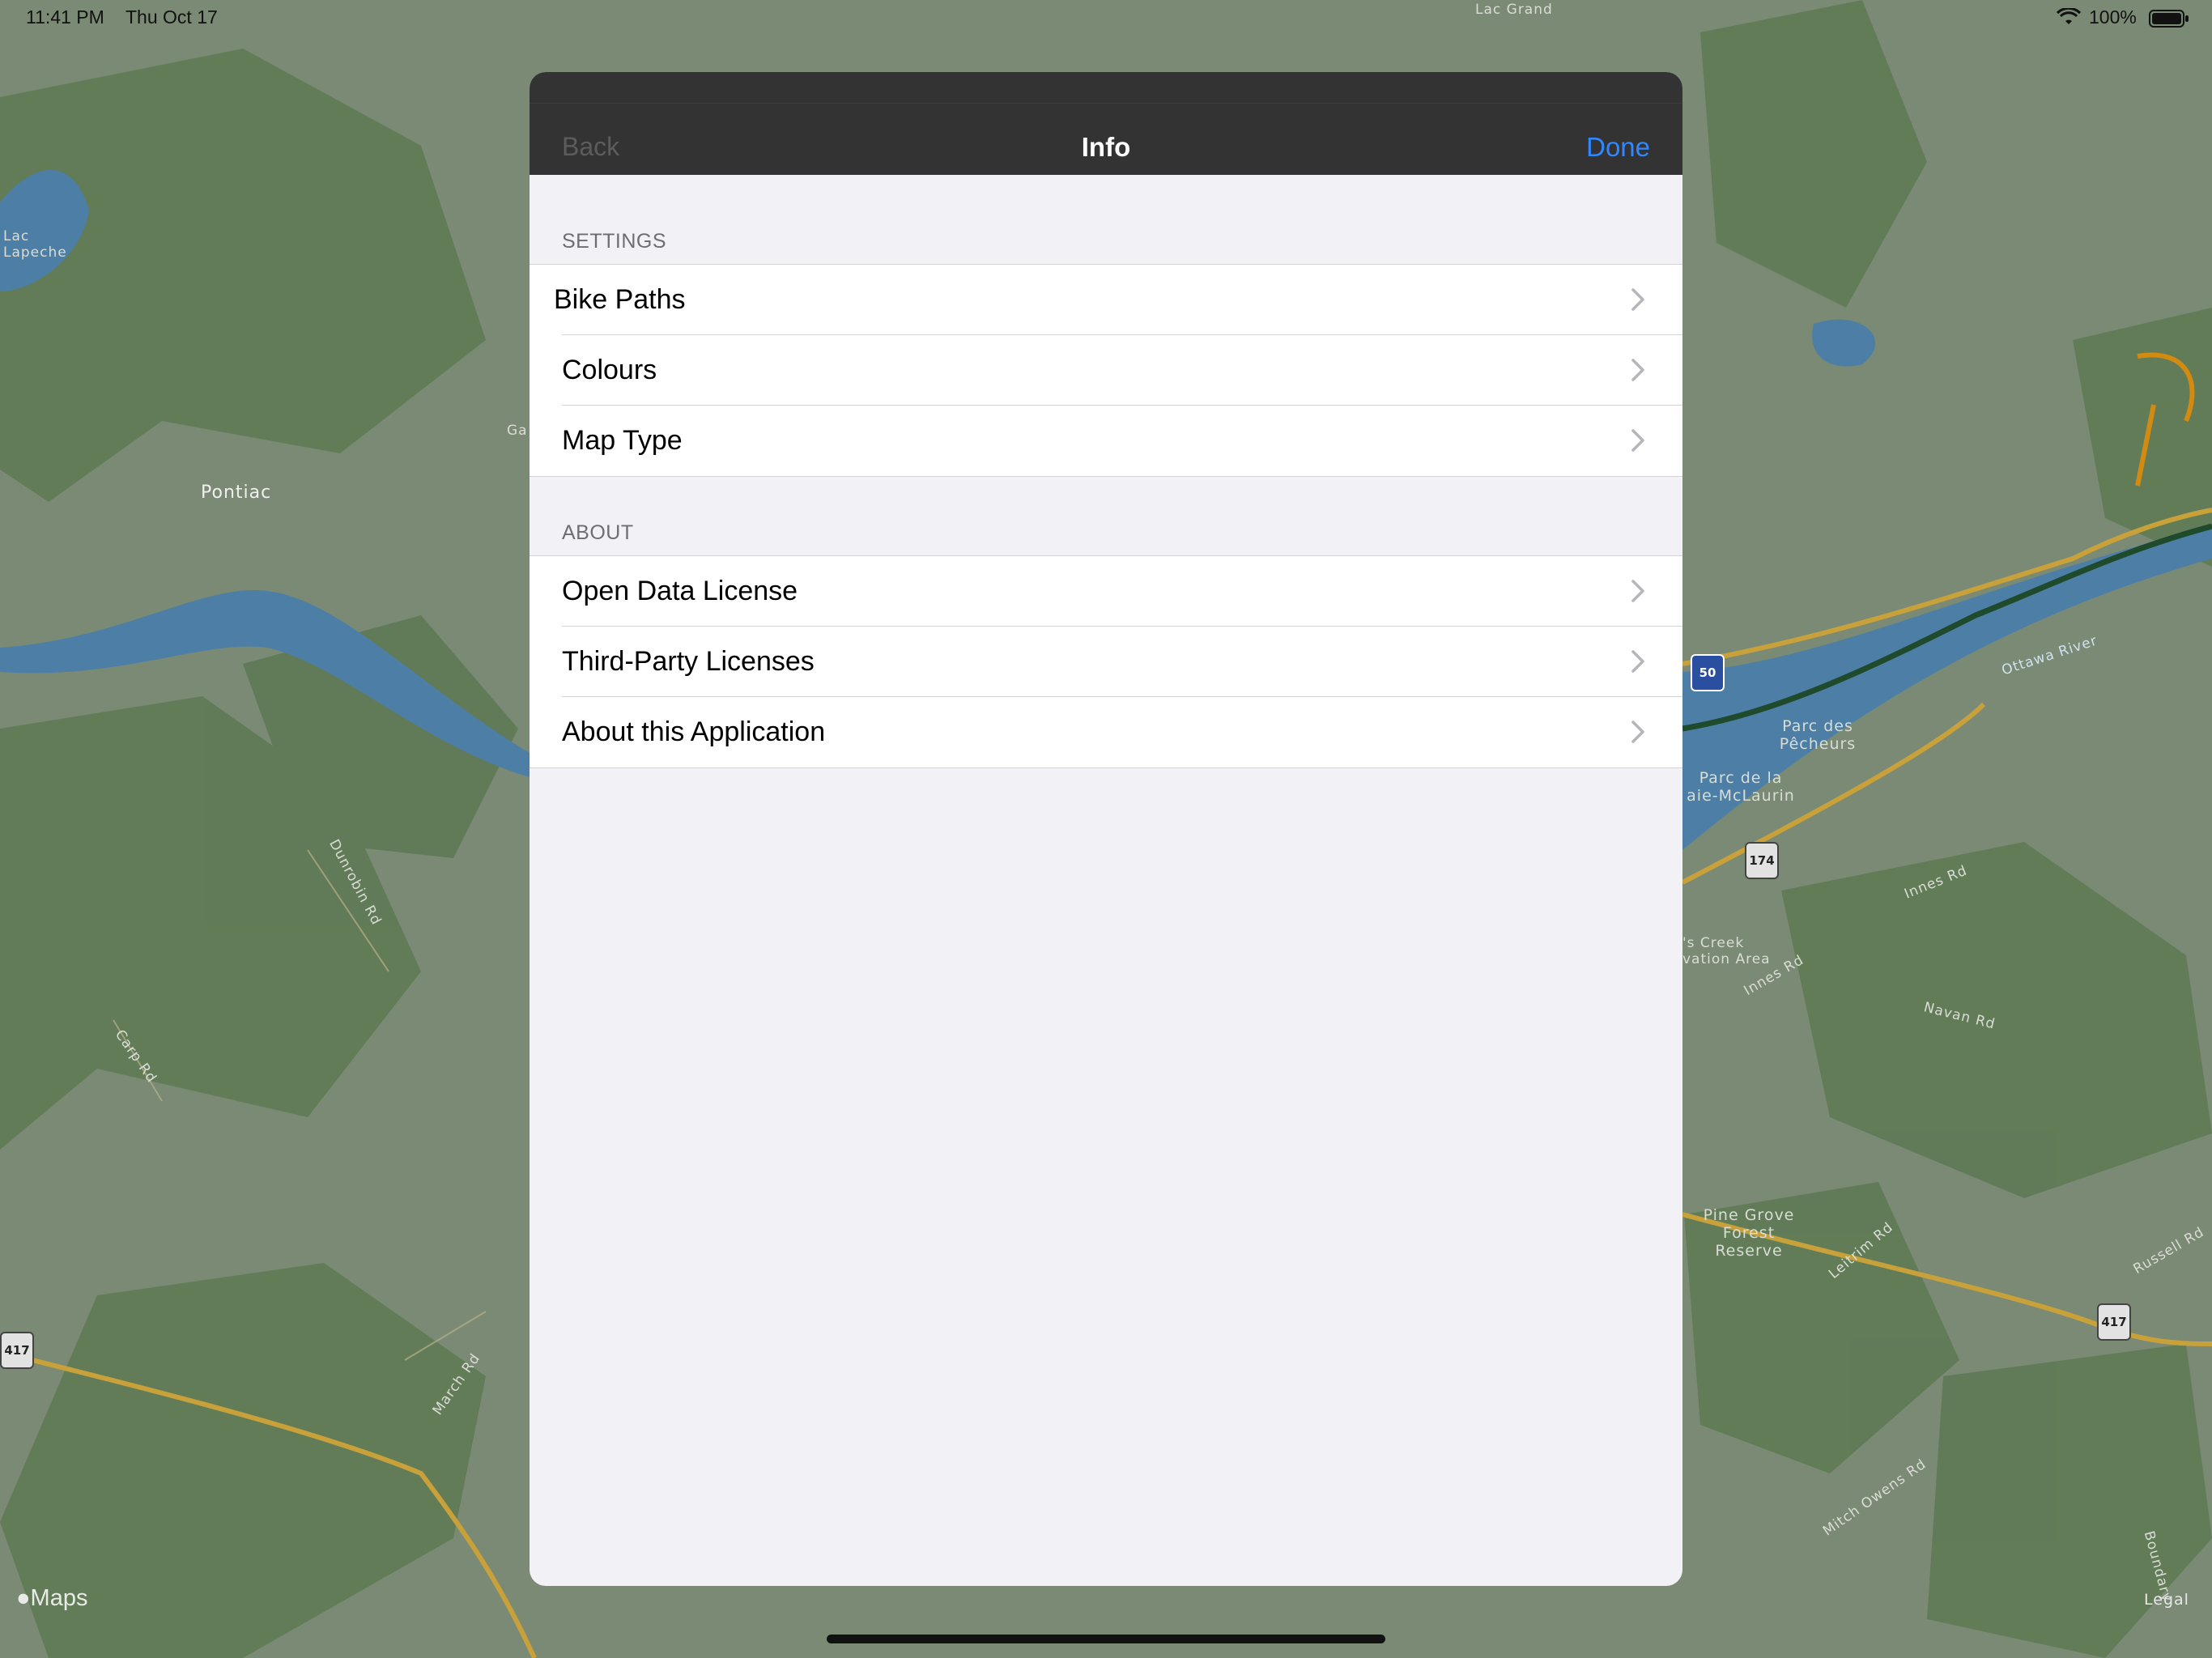 This screenshot has height=1658, width=2212. What do you see at coordinates (65, 17) in the screenshot?
I see `status-time: 11:41 PM` at bounding box center [65, 17].